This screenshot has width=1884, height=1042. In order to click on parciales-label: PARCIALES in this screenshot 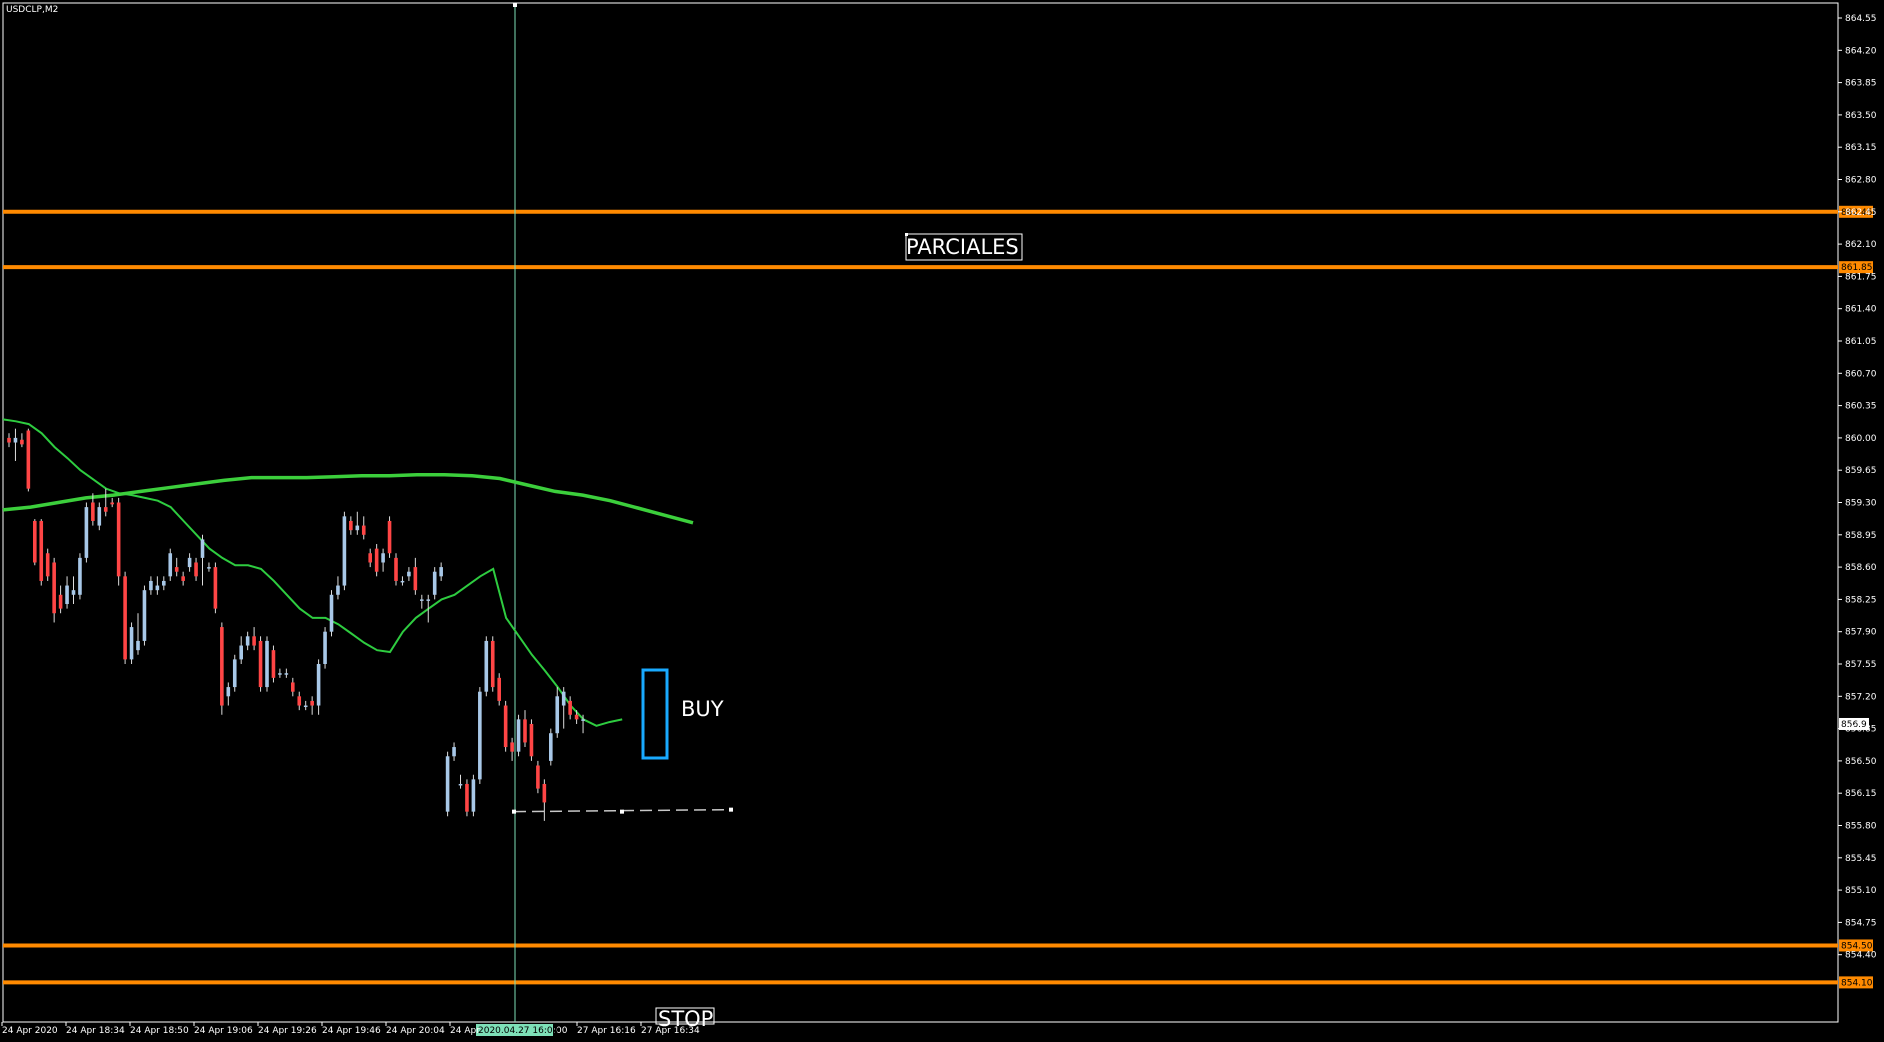, I will do `click(962, 247)`.